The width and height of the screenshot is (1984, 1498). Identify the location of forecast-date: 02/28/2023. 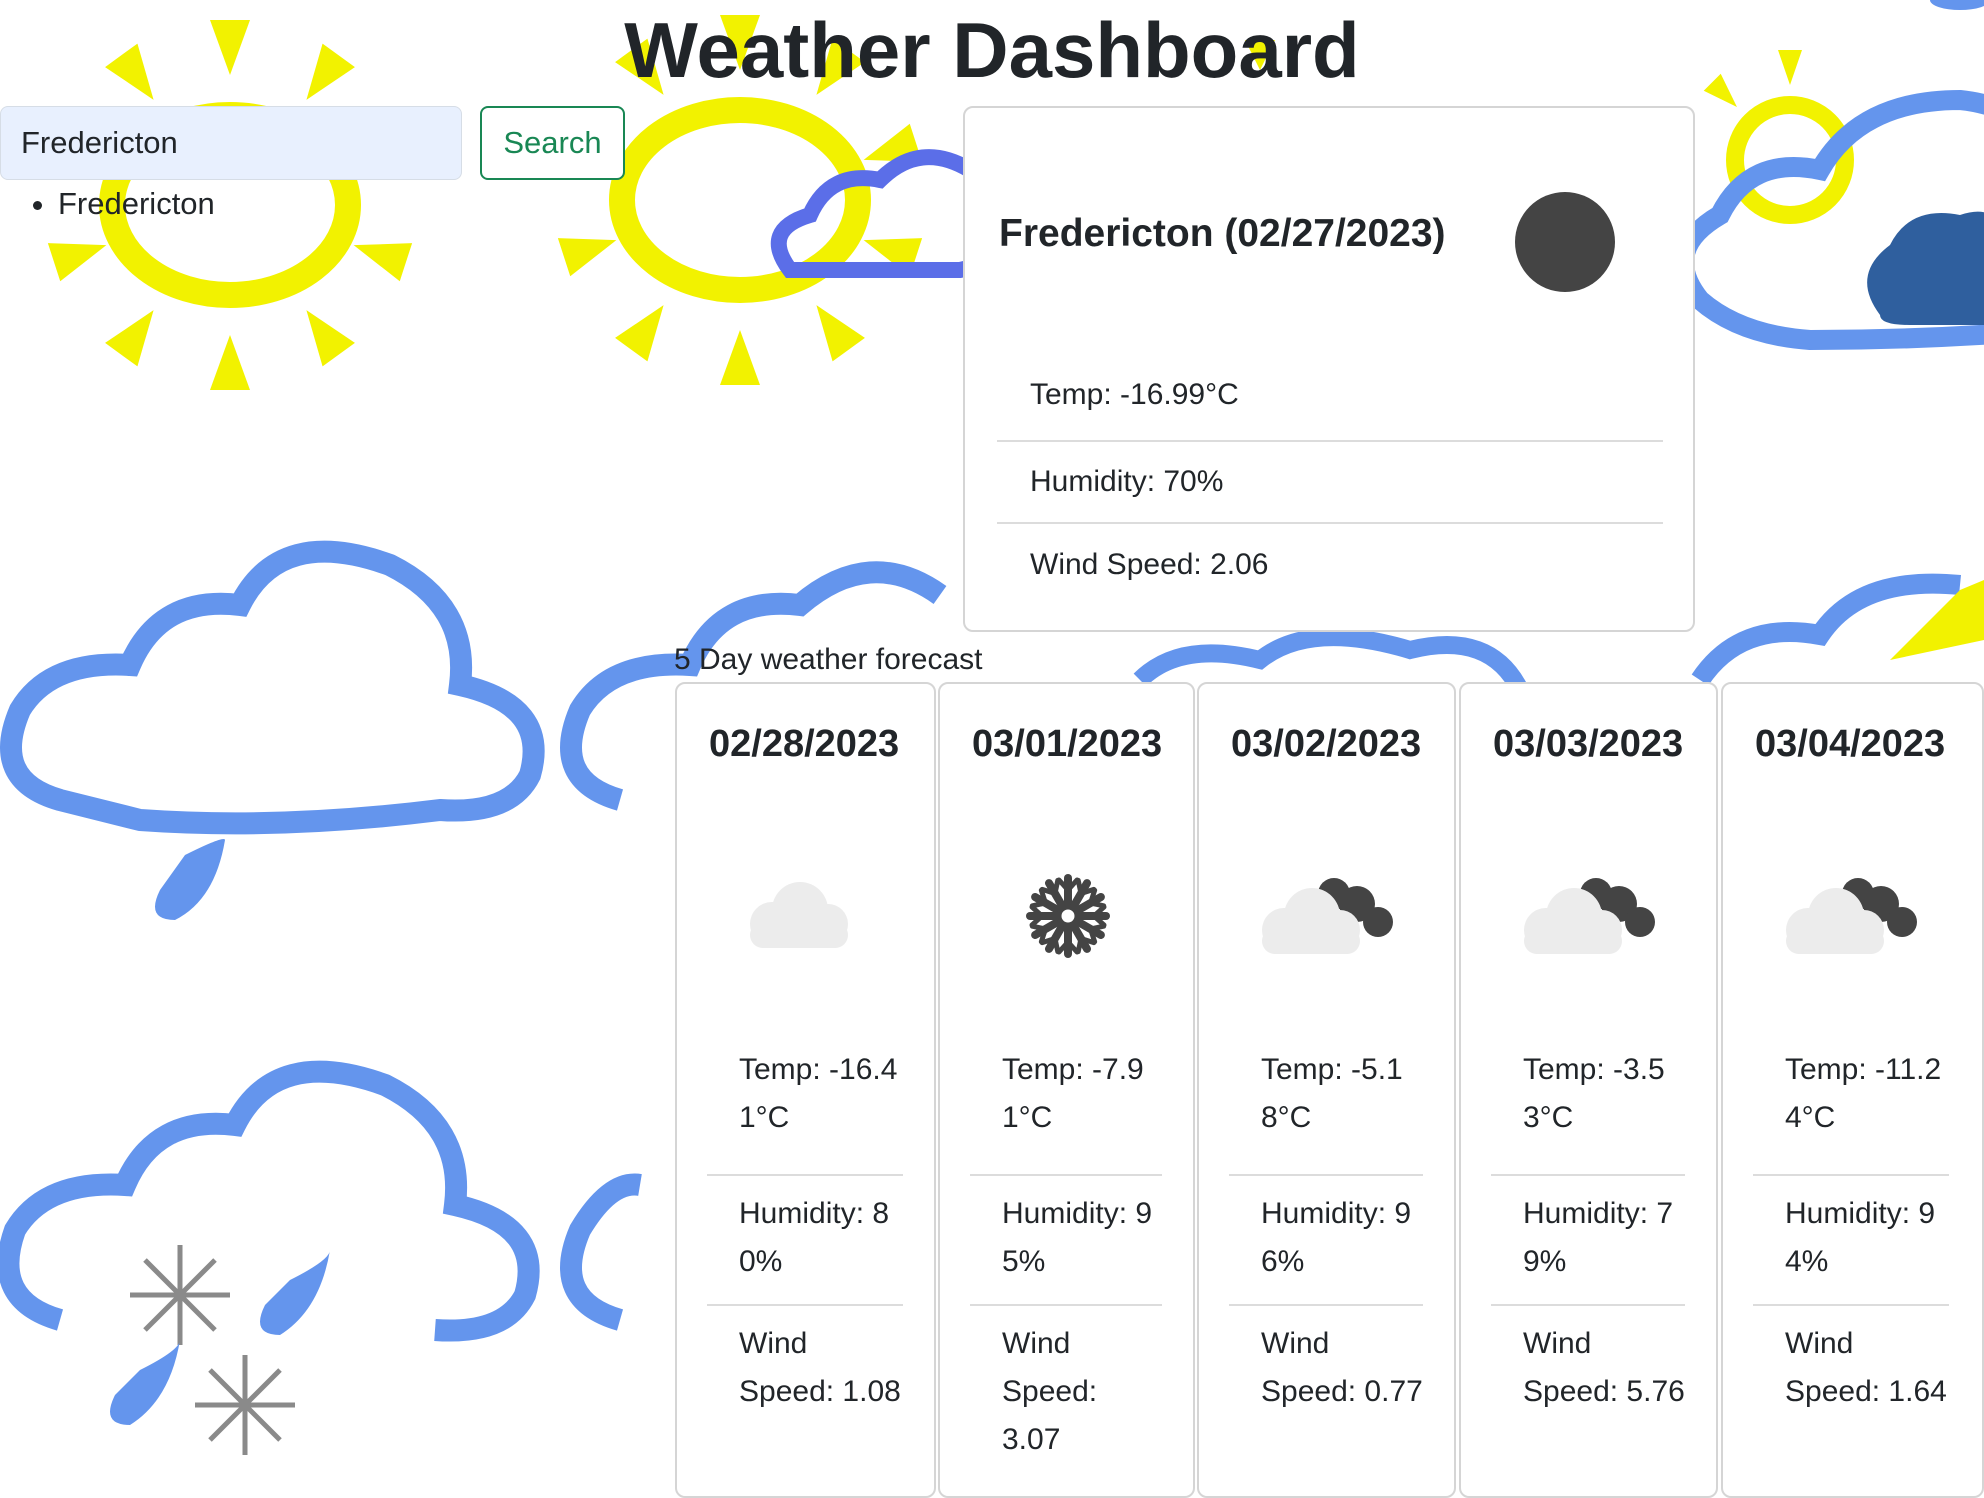
(804, 744).